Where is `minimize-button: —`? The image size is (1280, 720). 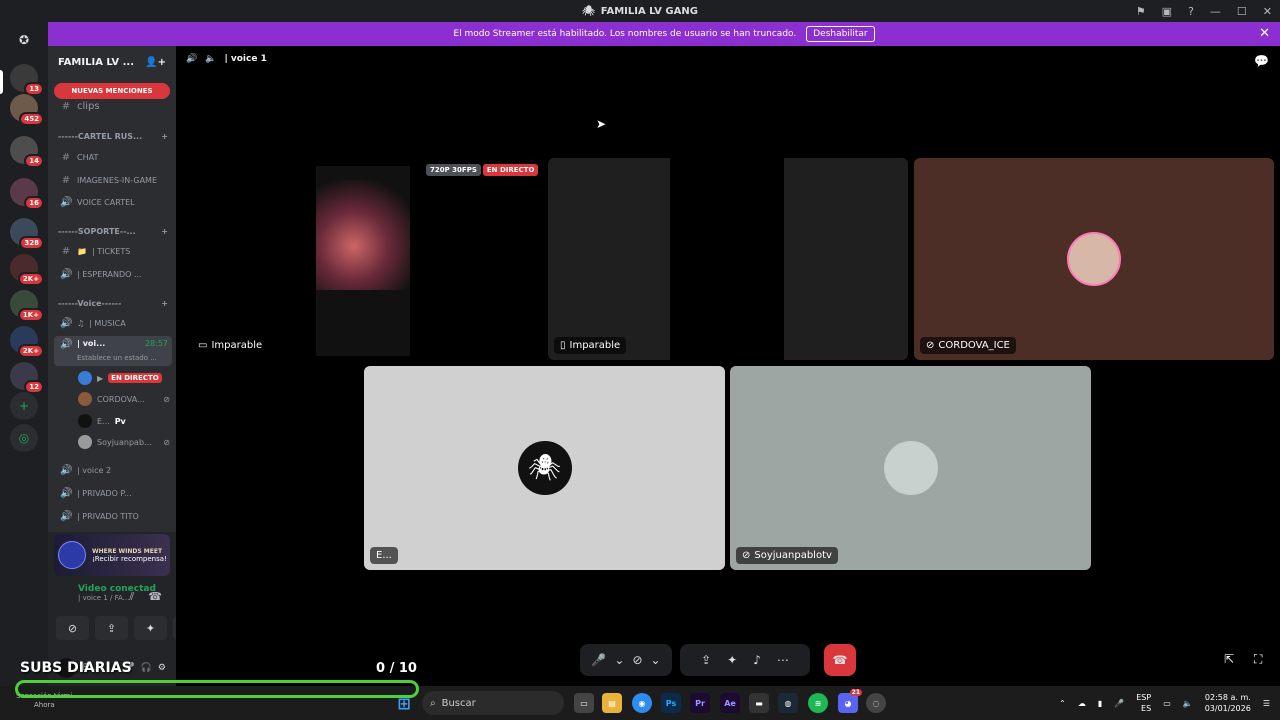
minimize-button: — is located at coordinates (1215, 11).